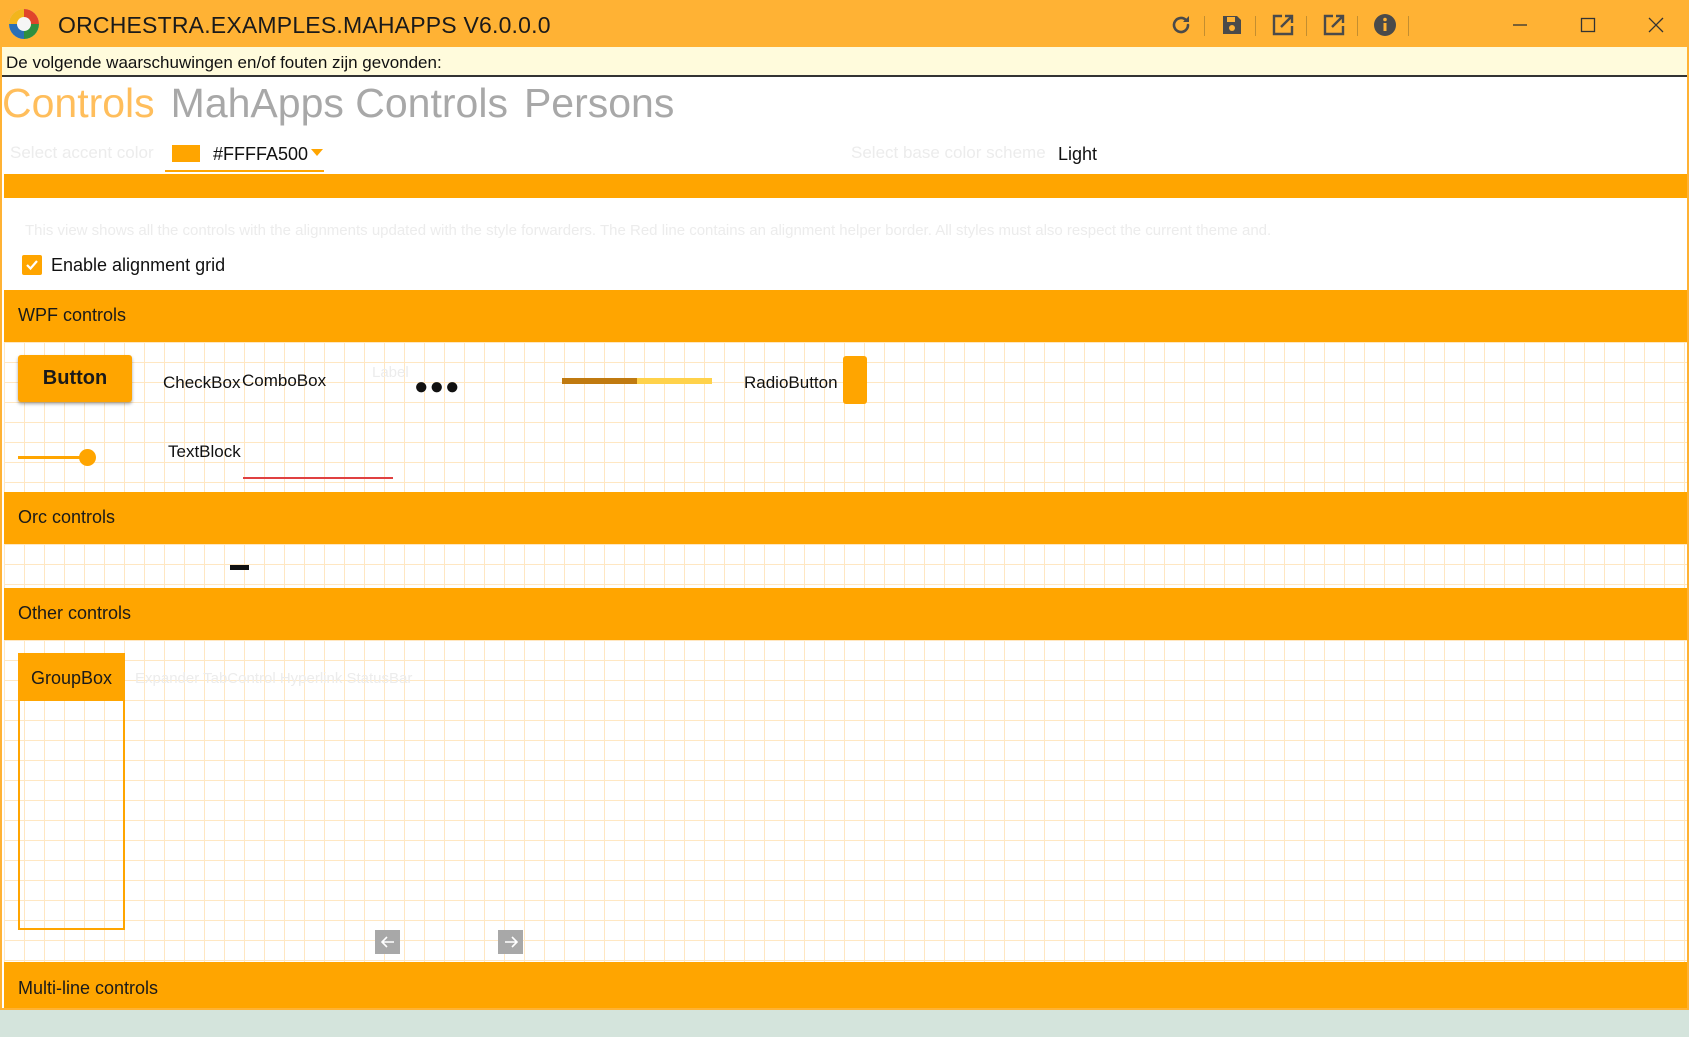 The image size is (1689, 1037). Describe the element at coordinates (88, 988) in the screenshot. I see `multiline-controls-title: Multi-line controls` at that location.